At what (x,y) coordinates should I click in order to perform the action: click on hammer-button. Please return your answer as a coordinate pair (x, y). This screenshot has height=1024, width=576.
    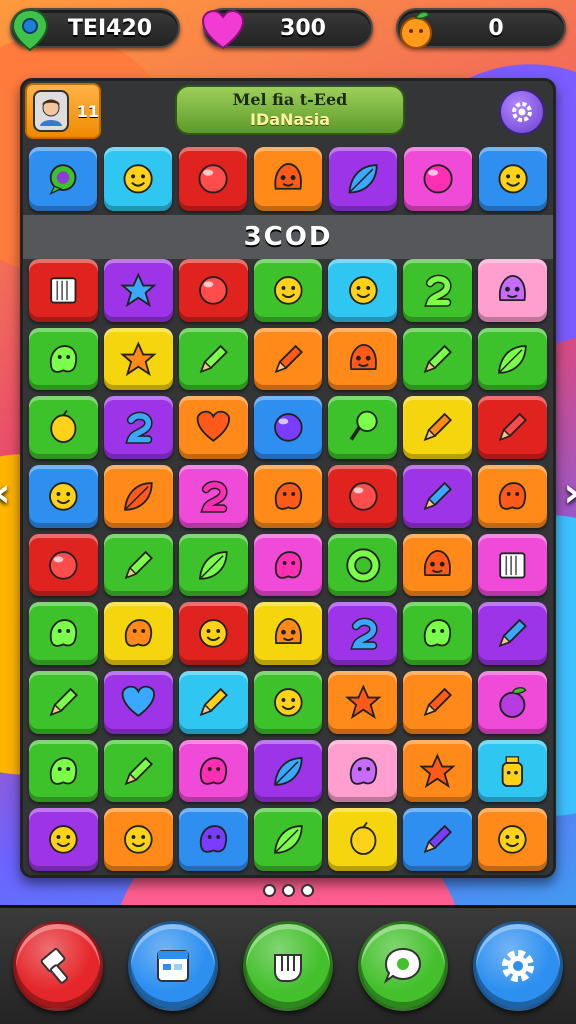
    Looking at the image, I should click on (57, 966).